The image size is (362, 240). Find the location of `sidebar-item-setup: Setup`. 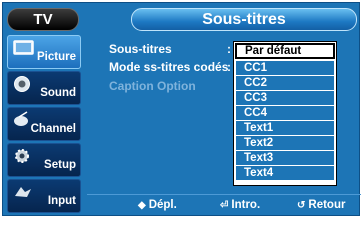

sidebar-item-setup: Setup is located at coordinates (44, 160).